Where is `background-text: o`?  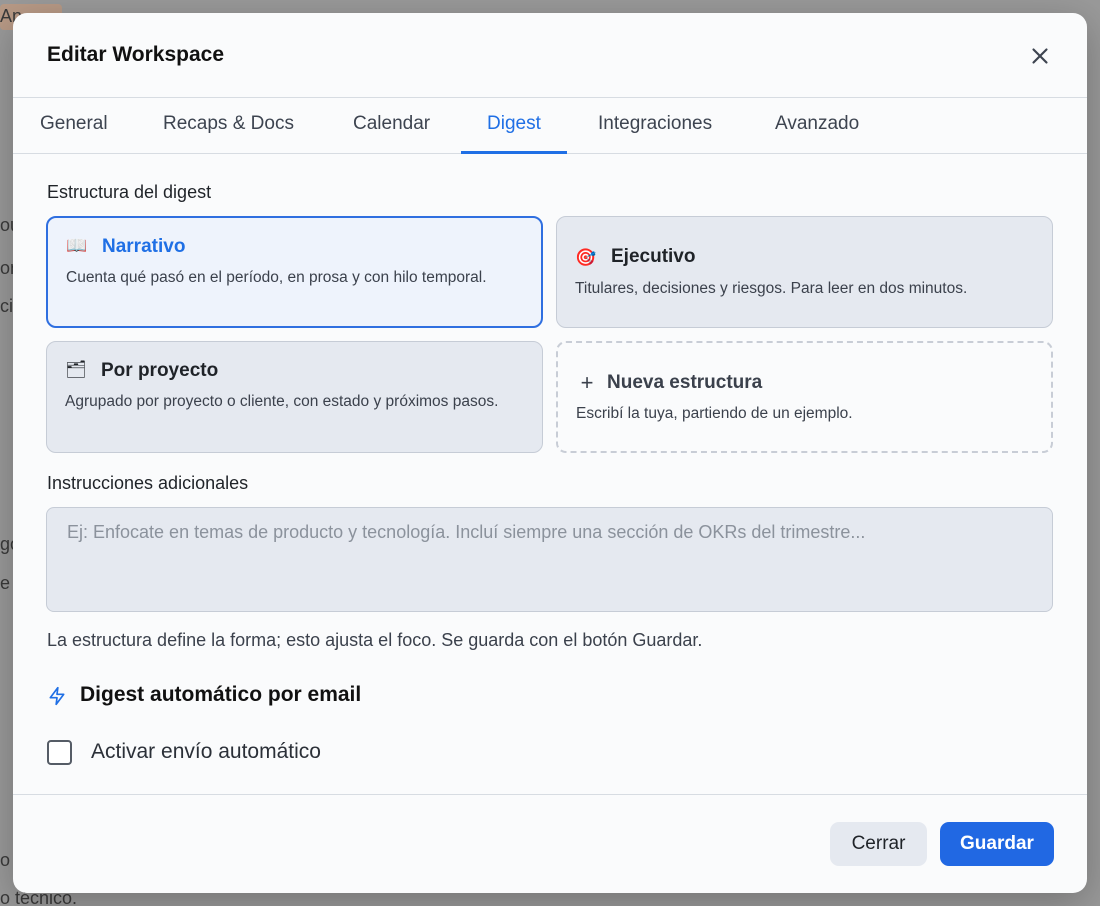
background-text: o is located at coordinates (5, 860).